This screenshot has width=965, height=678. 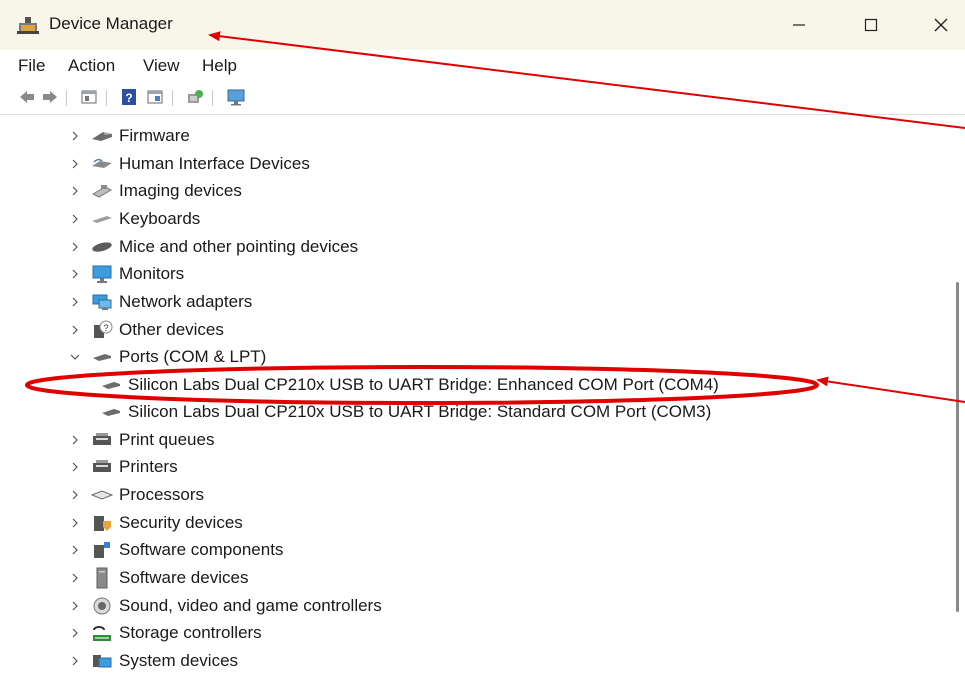 What do you see at coordinates (482, 25) in the screenshot?
I see `title-bar: Device Manager` at bounding box center [482, 25].